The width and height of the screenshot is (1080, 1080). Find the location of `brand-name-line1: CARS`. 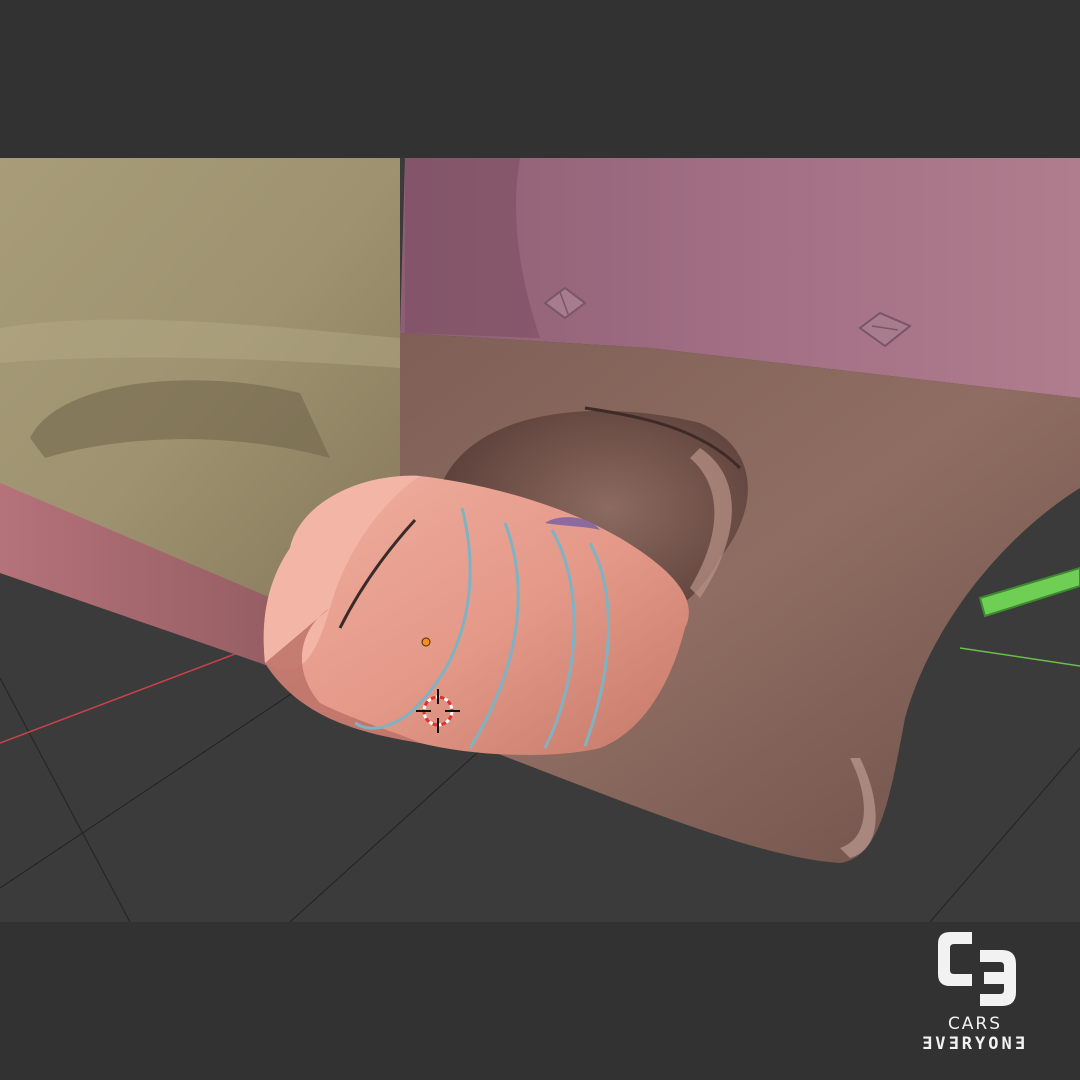

brand-name-line1: CARS is located at coordinates (975, 1024).